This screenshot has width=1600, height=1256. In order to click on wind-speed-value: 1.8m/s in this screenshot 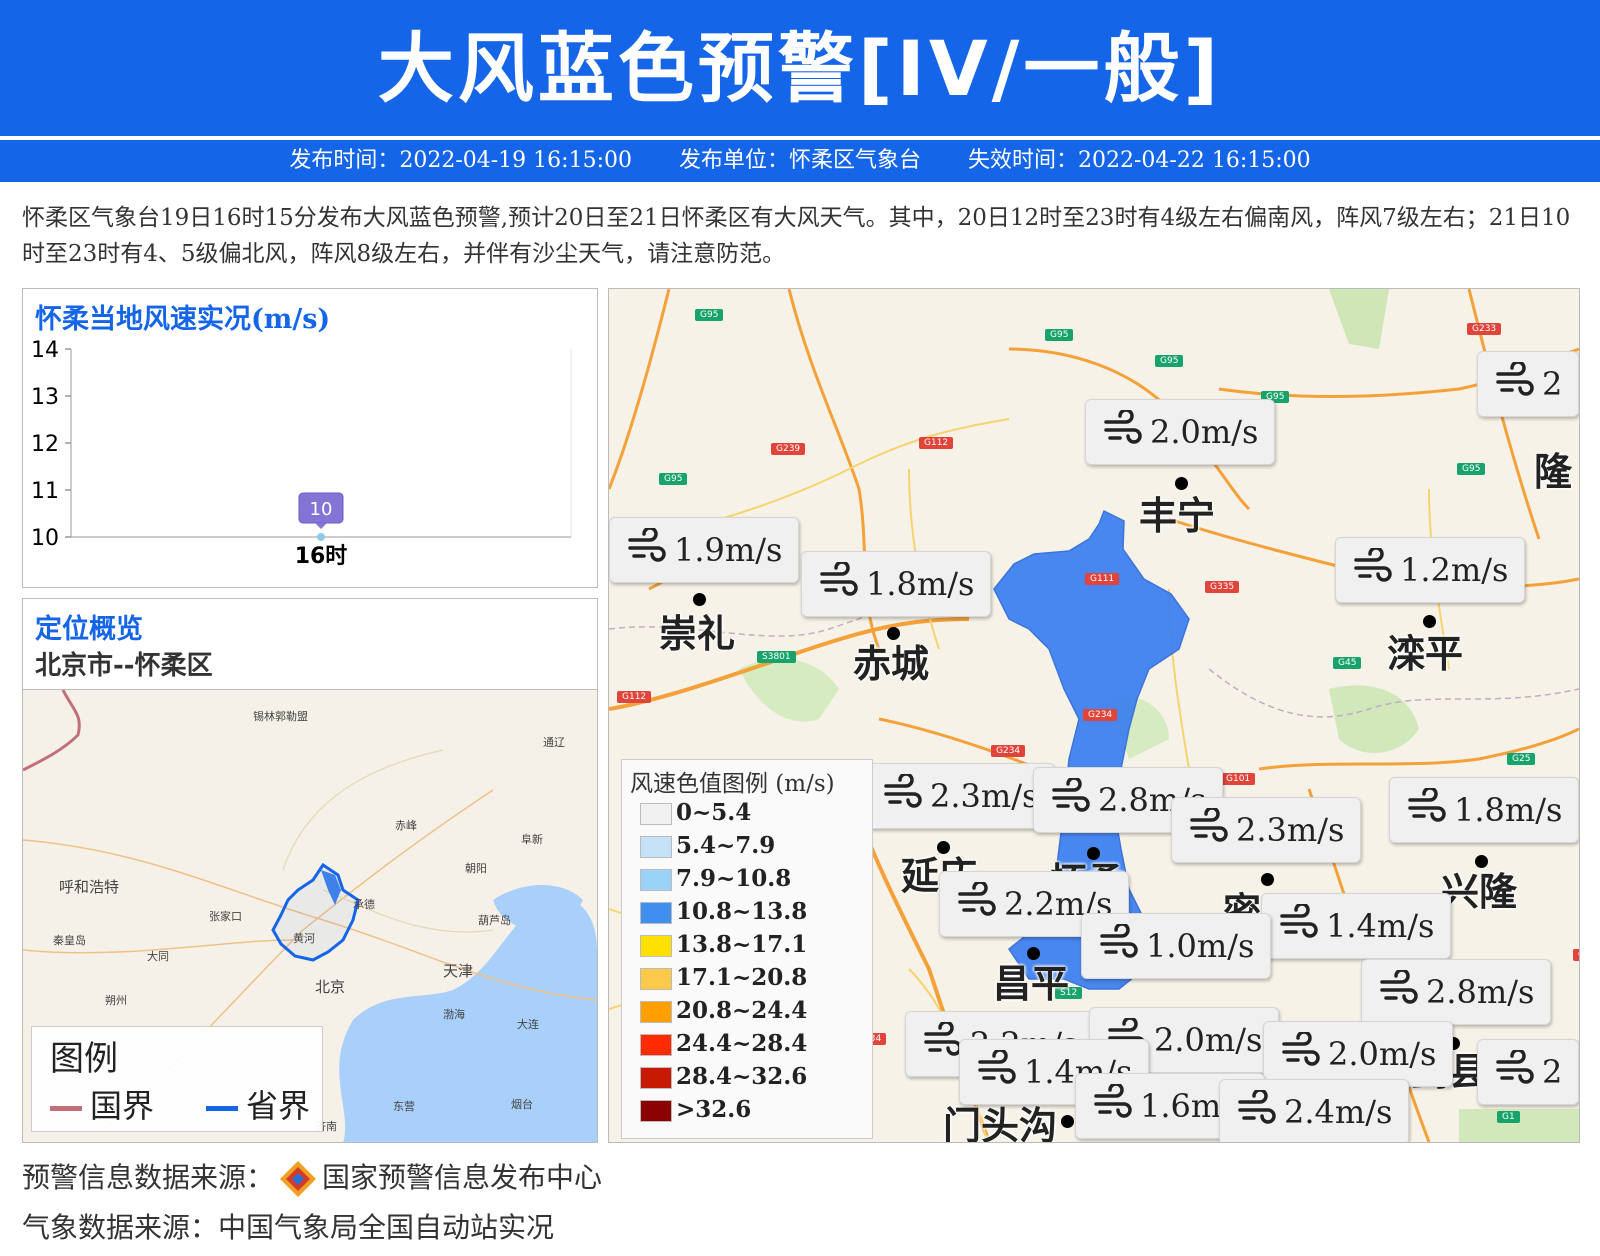, I will do `click(1508, 810)`.